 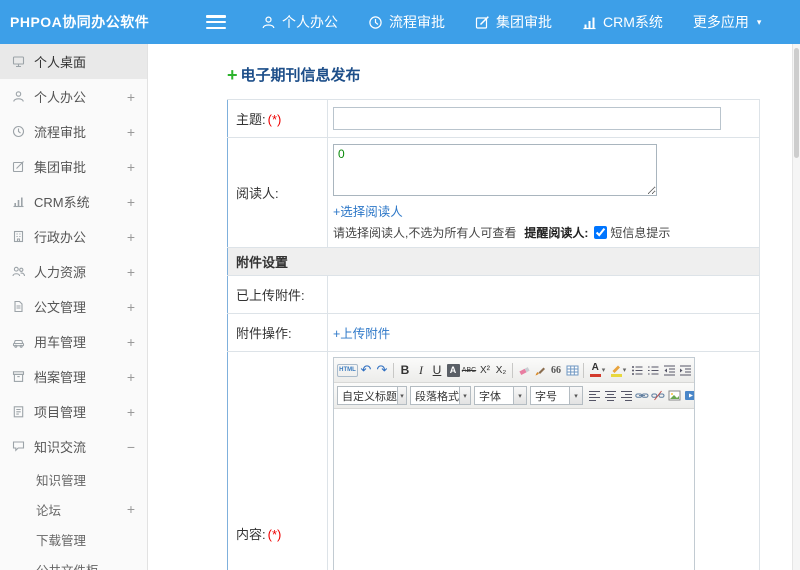 I want to click on insert-media-button, so click(x=688, y=395).